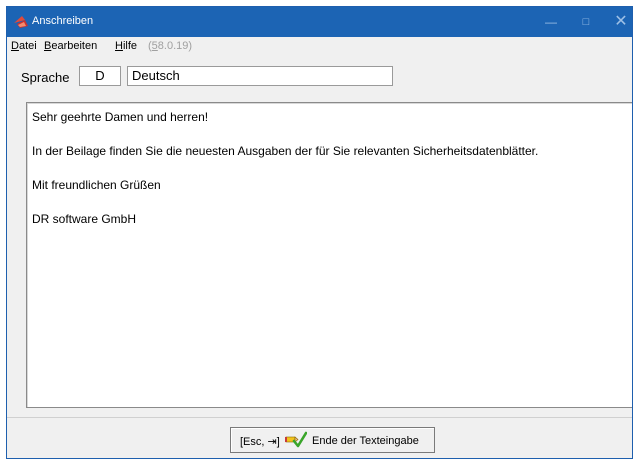 This screenshot has height=461, width=637. I want to click on maximize-button: □, so click(586, 22).